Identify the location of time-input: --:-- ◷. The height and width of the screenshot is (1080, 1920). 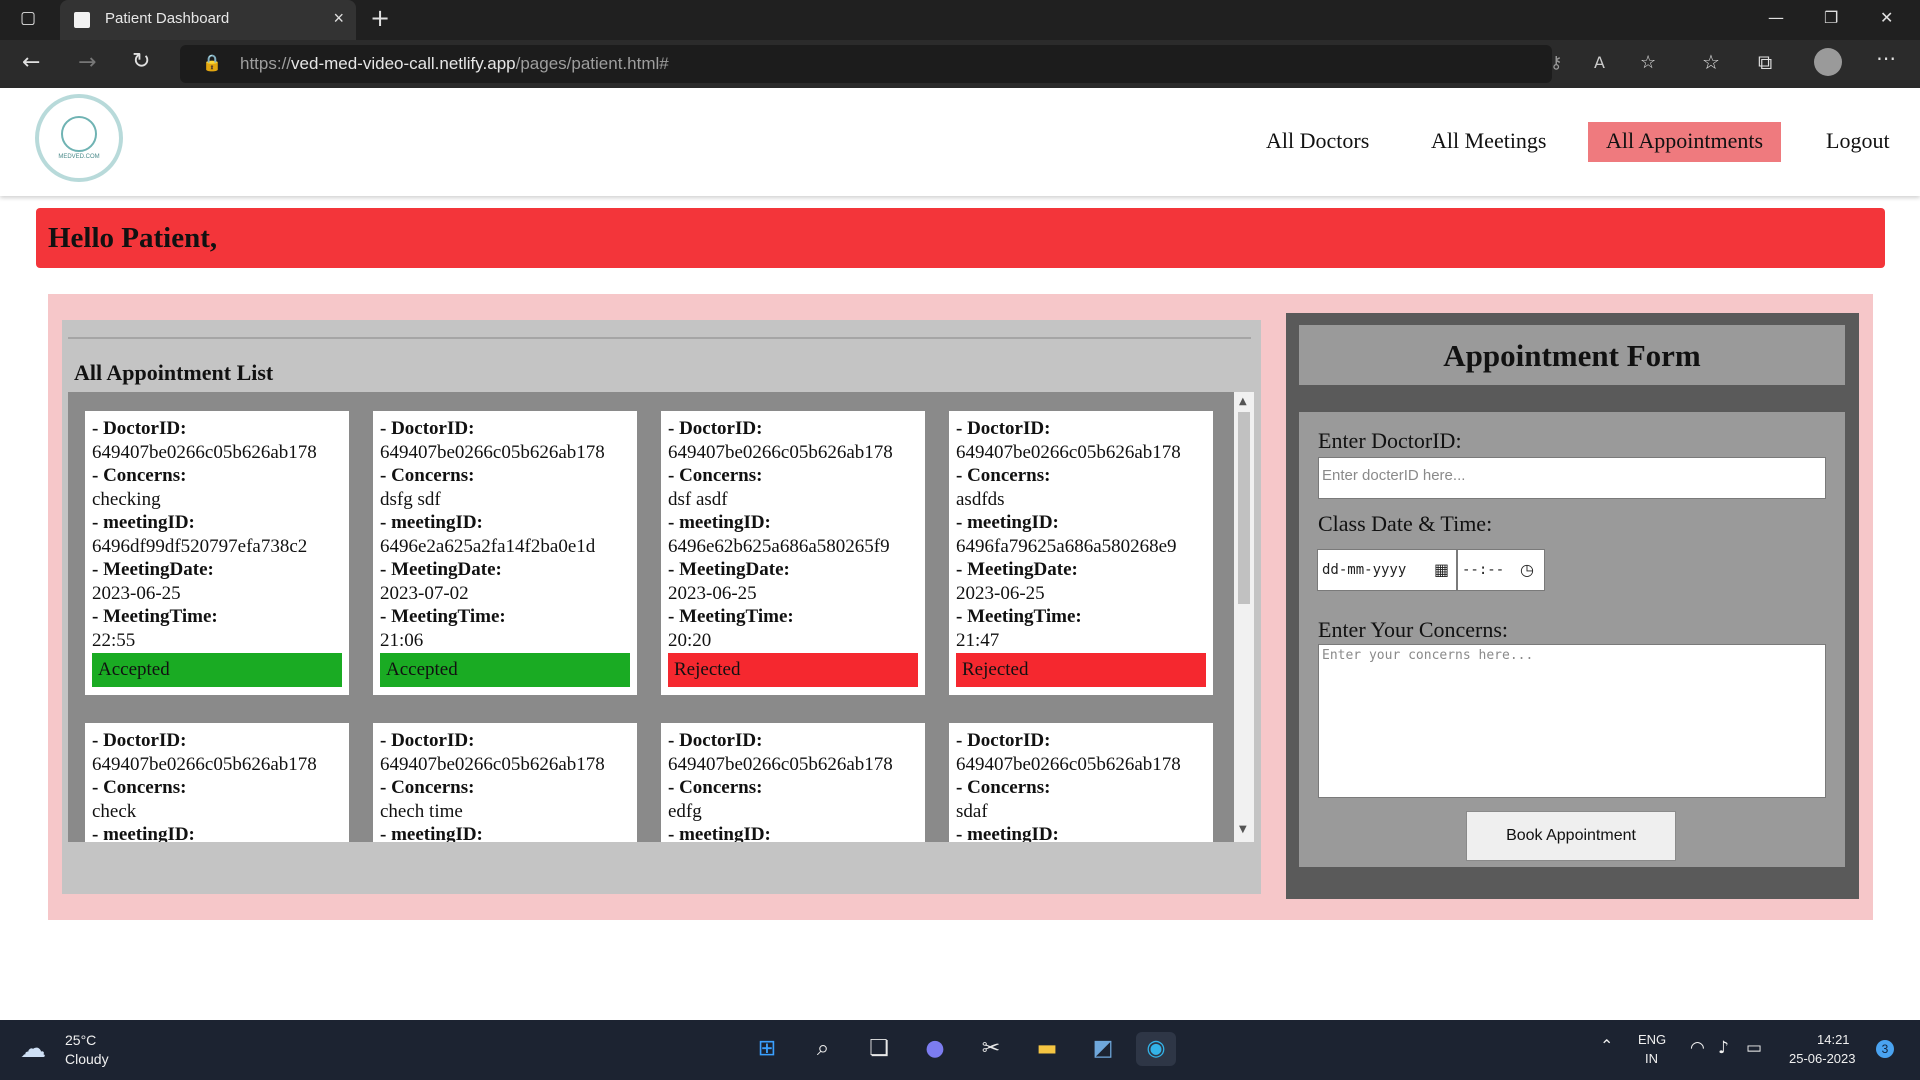
(1501, 570).